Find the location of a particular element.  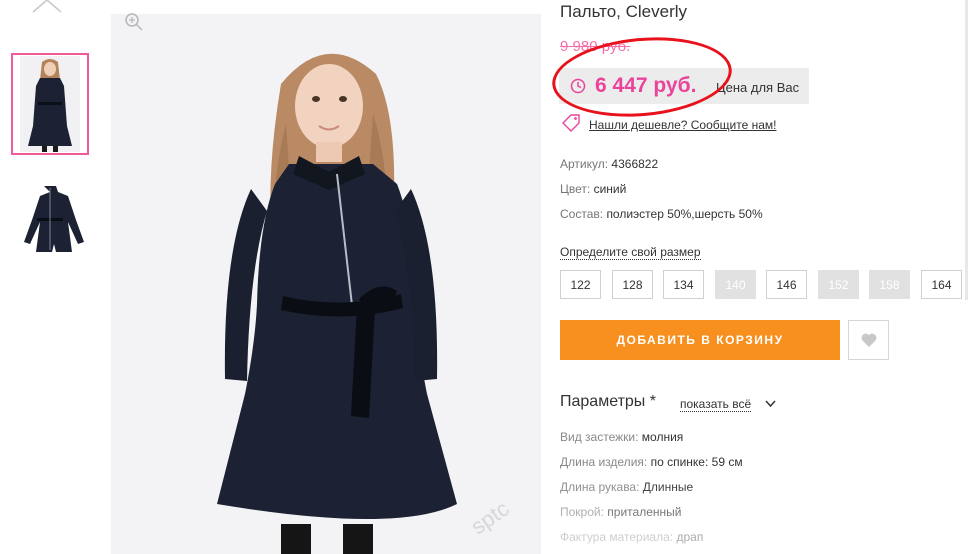

spec-value: полиэстер 50%,шерсть 50% is located at coordinates (684, 214).